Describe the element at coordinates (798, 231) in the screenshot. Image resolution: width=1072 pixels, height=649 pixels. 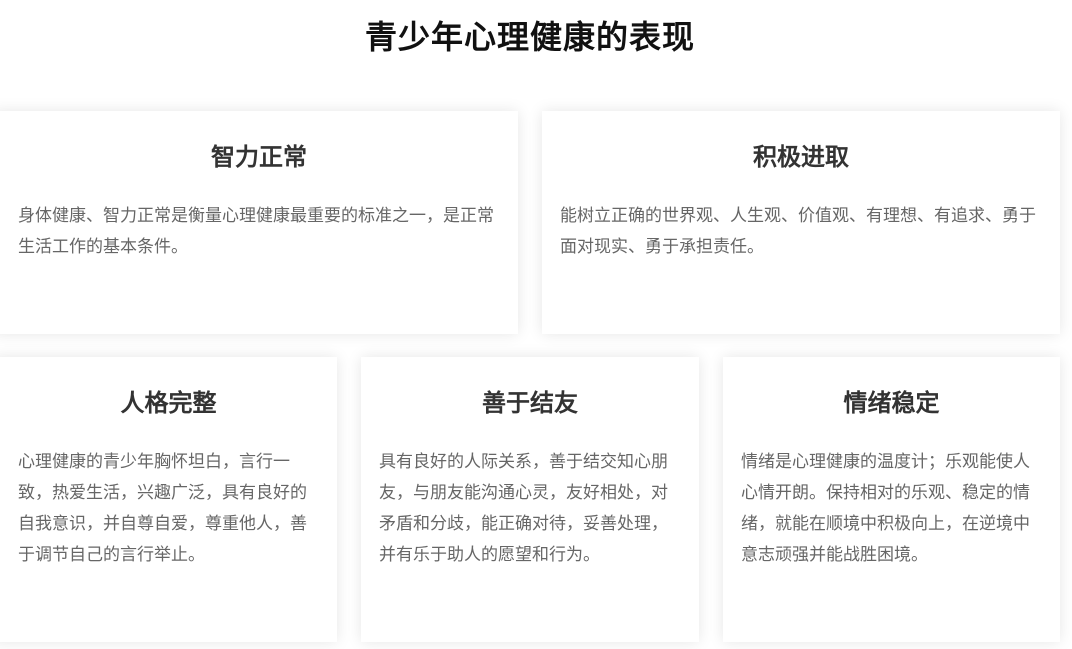
I see `card-text: 能树立正确的世界观、人生观、价值观、有理想、有追求、勇于面对现实、勇于承担责任。` at that location.